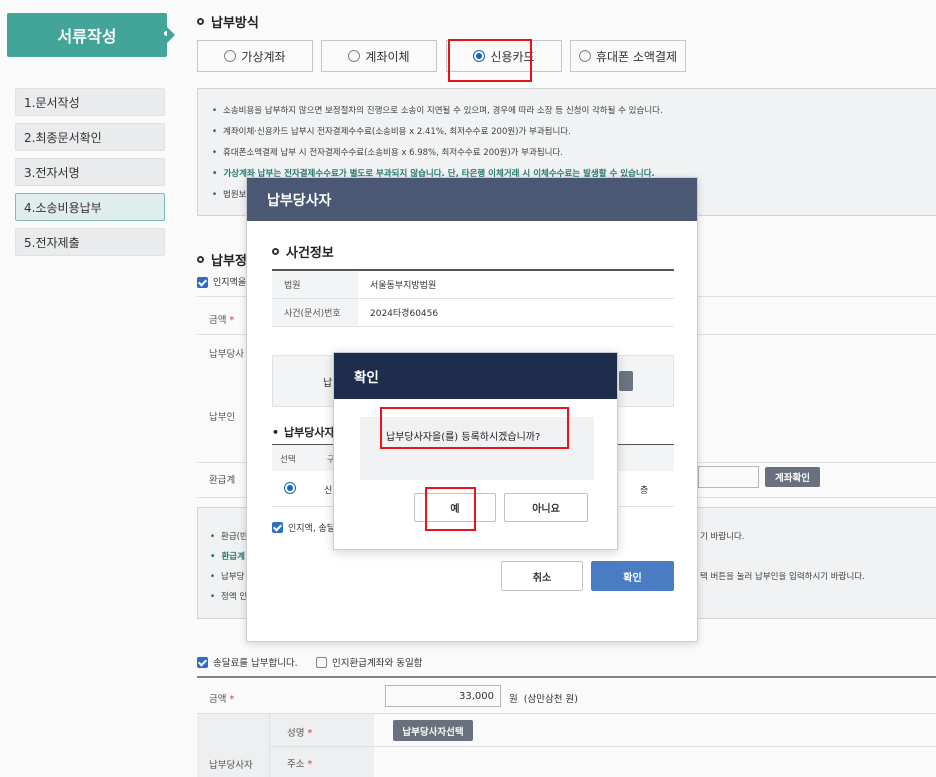  I want to click on agree-checkbox-label: 인지액, 송달, so click(312, 529).